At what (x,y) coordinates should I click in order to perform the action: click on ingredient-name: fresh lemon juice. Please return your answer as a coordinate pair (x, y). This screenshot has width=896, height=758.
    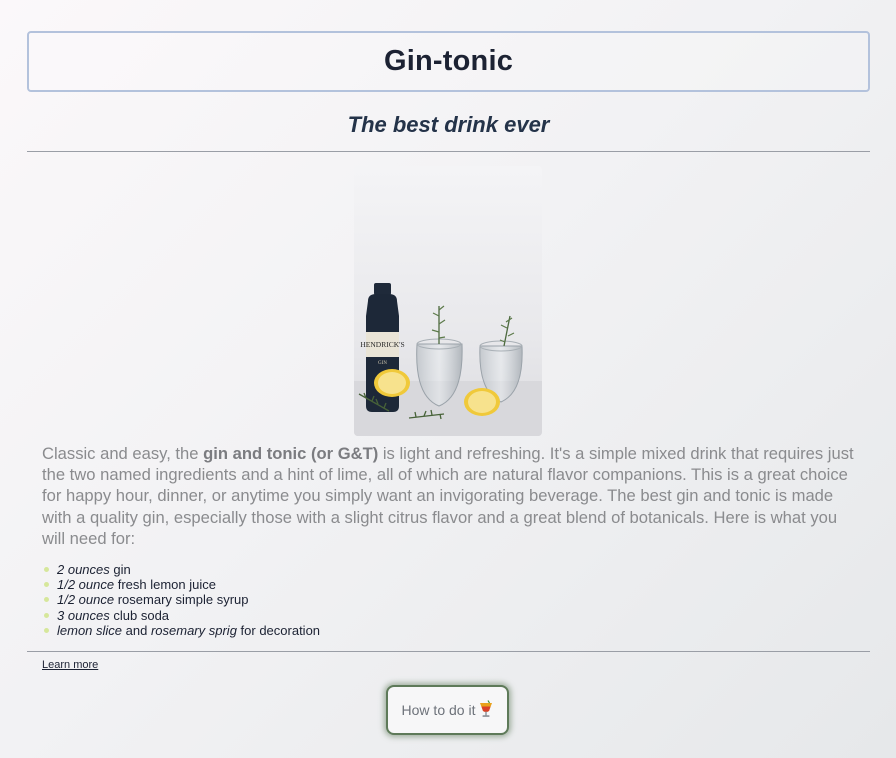
    Looking at the image, I should click on (165, 585).